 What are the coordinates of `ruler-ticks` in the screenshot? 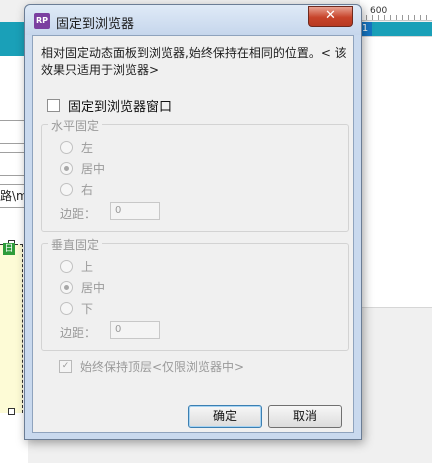 It's located at (396, 17).